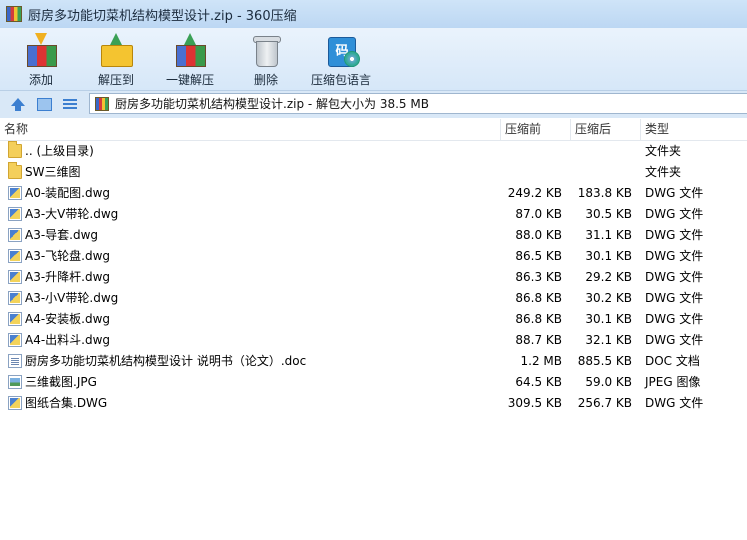 This screenshot has width=747, height=540. Describe the element at coordinates (541, 361) in the screenshot. I see `file-size-before: 1.2 MB` at that location.